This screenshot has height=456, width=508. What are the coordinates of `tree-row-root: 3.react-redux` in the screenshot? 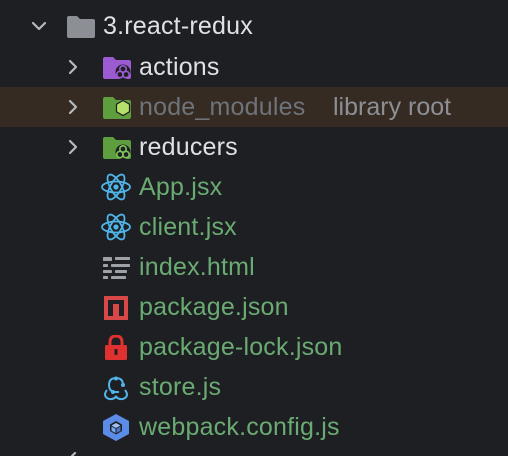 It's located at (254, 26).